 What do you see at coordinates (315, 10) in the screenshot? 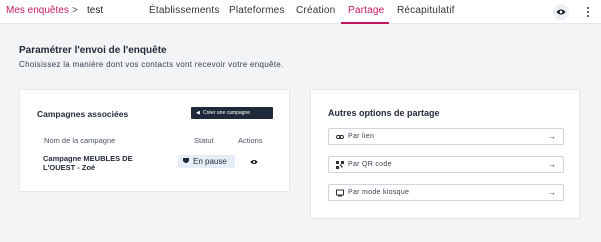
I see `tab-creation: Création` at bounding box center [315, 10].